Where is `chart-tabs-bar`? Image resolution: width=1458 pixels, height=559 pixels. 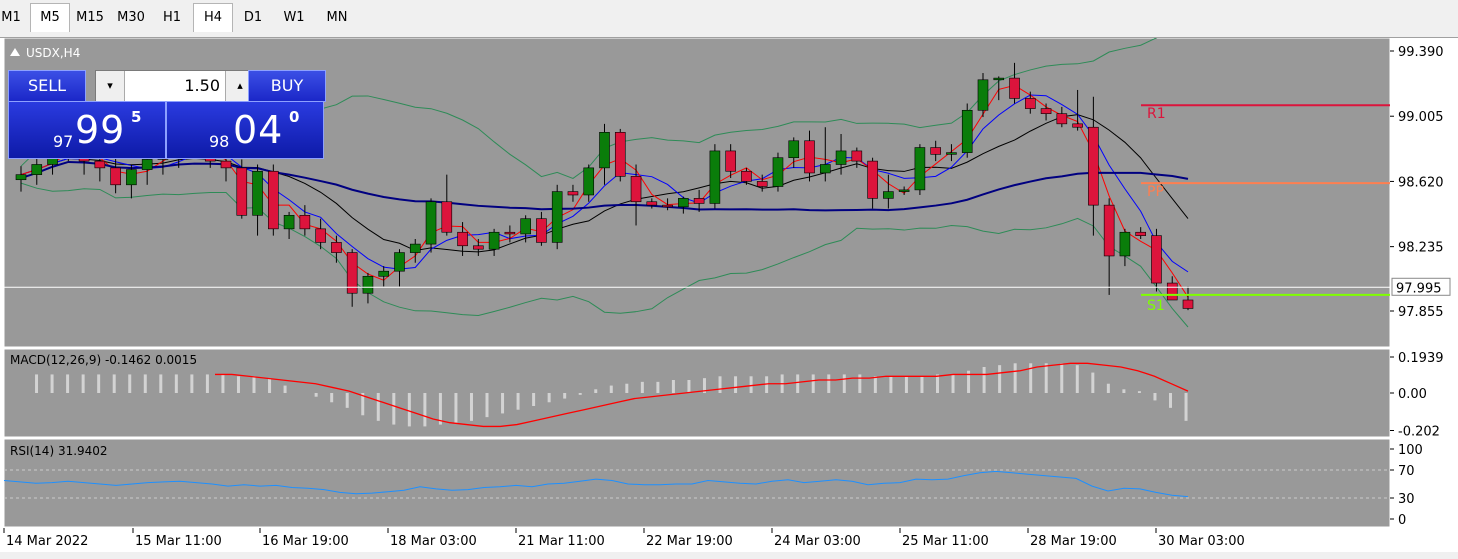 chart-tabs-bar is located at coordinates (729, 555).